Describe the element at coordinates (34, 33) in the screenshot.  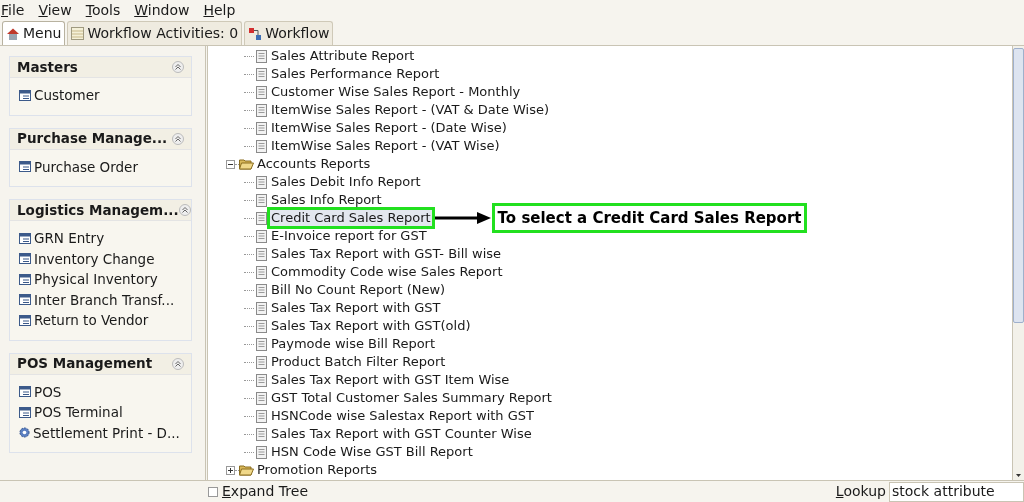
I see `tab: Menu` at that location.